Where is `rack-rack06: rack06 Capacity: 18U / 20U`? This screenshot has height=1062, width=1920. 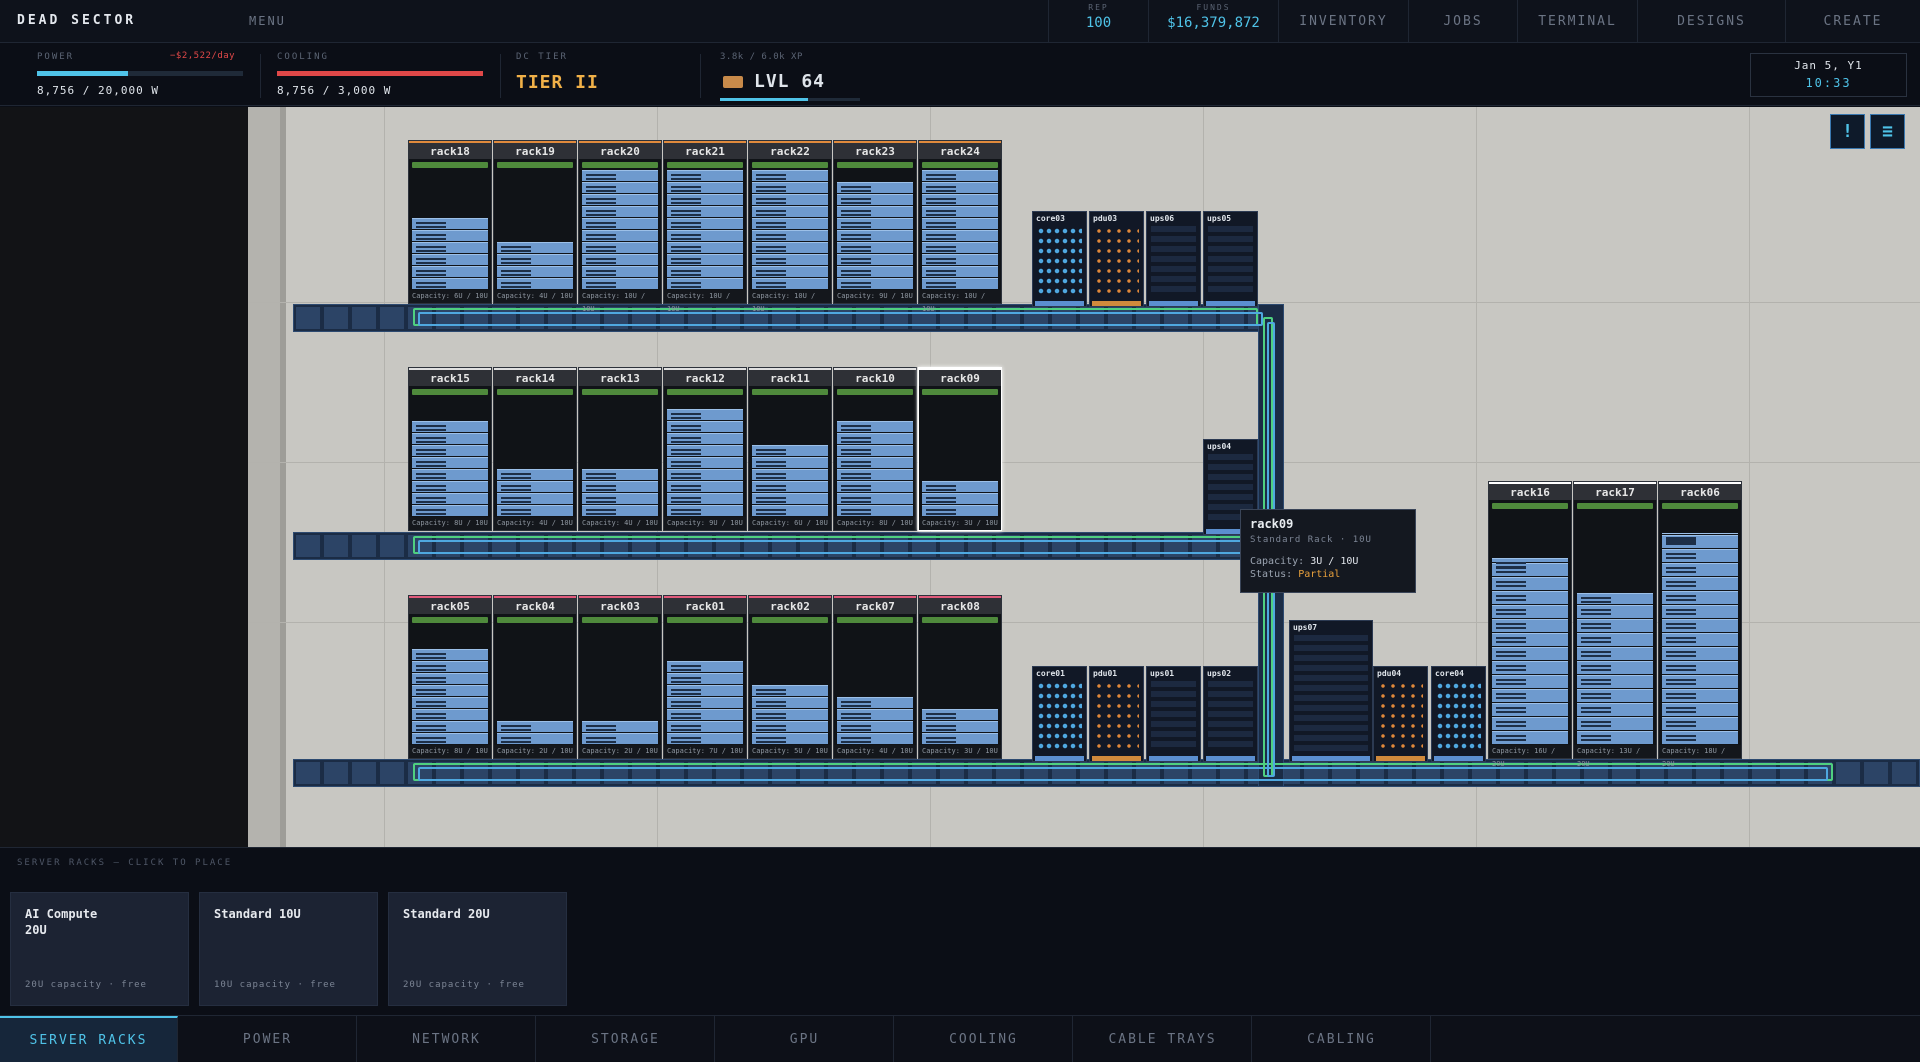 rack-rack06: rack06 Capacity: 18U / 20U is located at coordinates (1700, 624).